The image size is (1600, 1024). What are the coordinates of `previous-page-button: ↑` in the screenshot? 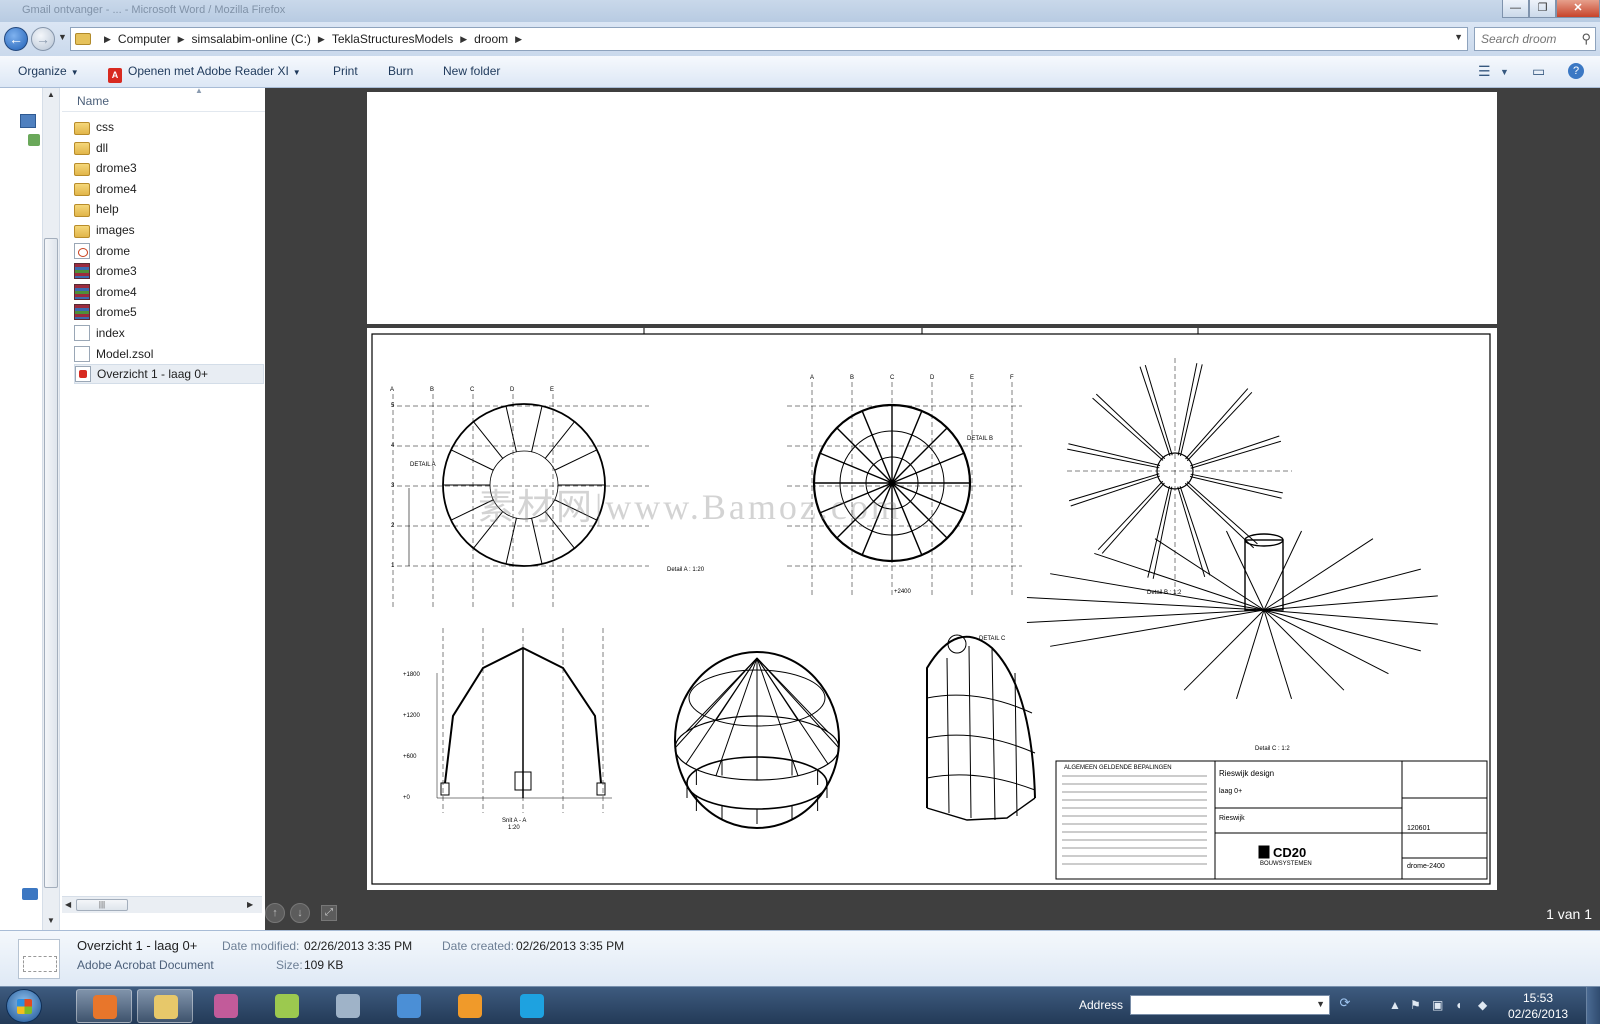 It's located at (275, 913).